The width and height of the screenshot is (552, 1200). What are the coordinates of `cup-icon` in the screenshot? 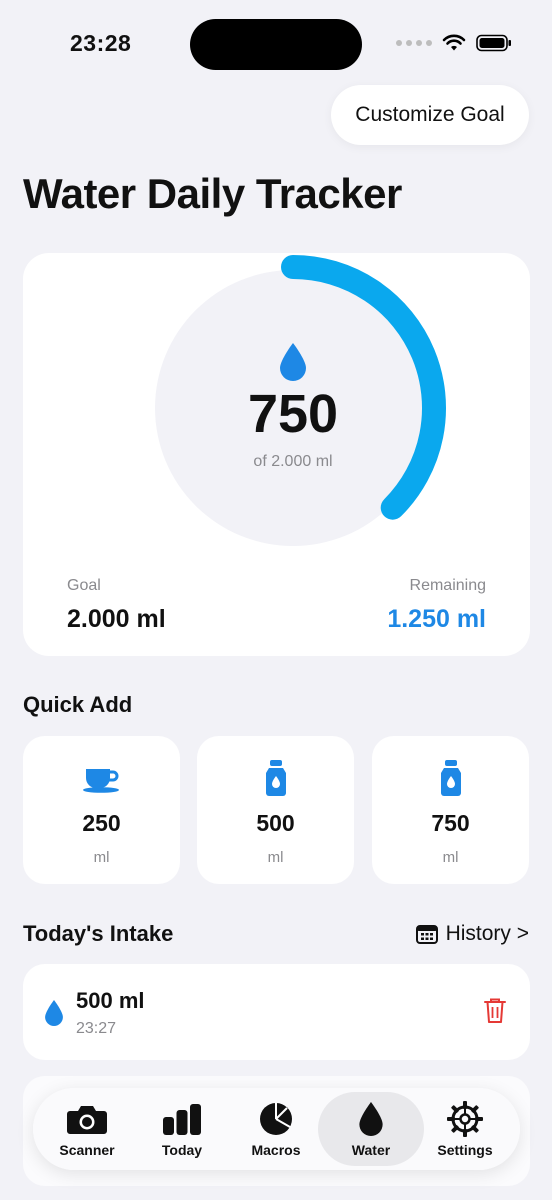 It's located at (100, 781).